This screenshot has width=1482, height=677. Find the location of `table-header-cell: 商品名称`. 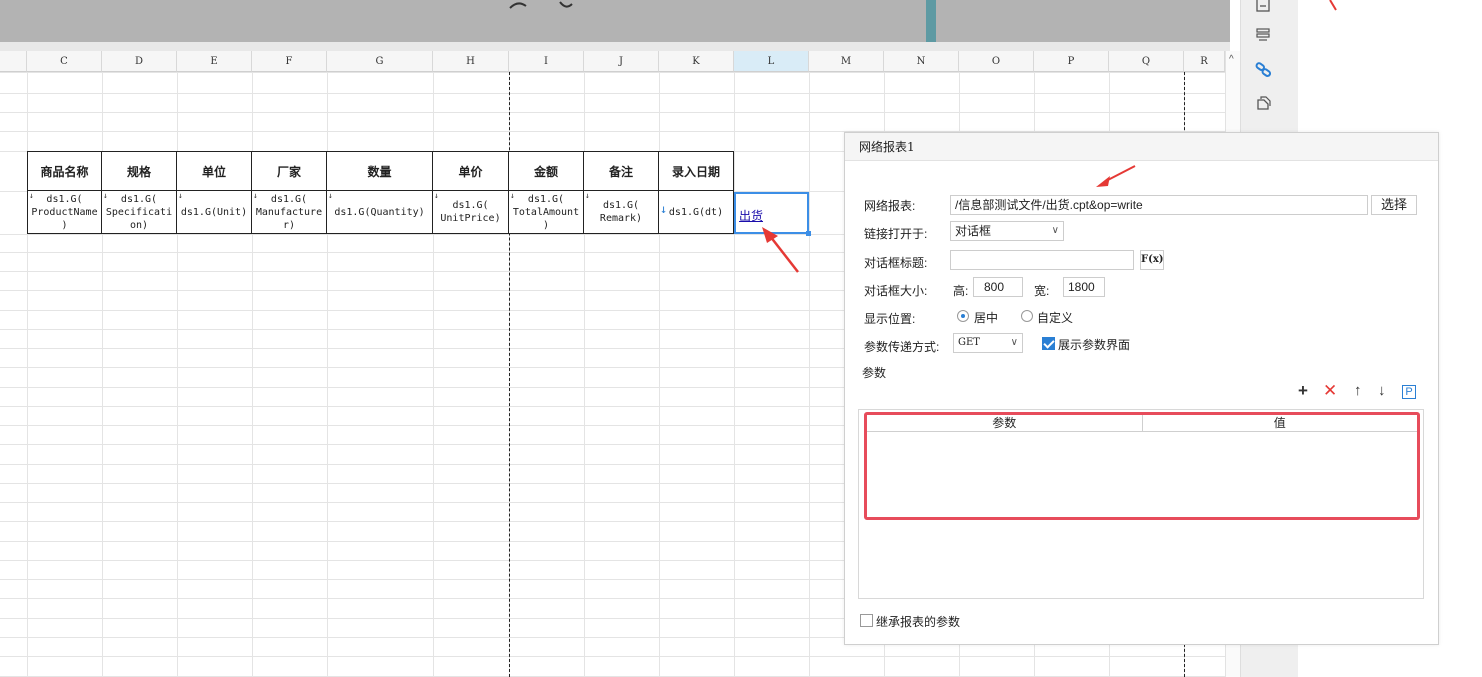

table-header-cell: 商品名称 is located at coordinates (64, 171).